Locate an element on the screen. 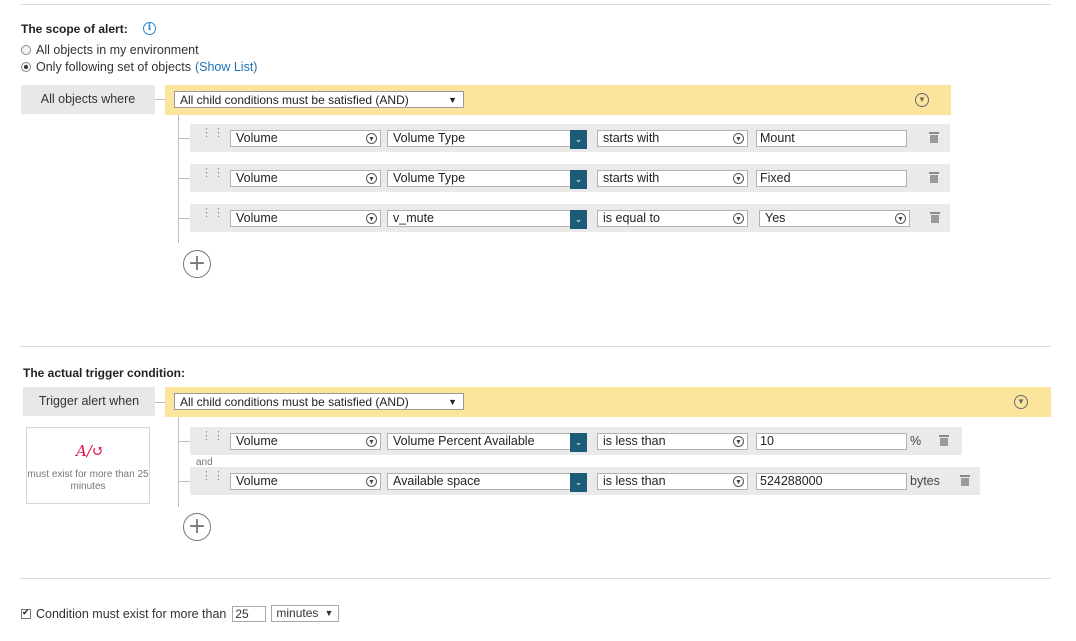 Image resolution: width=1076 pixels, height=641 pixels. field-select: v_mute ⌄ is located at coordinates (487, 219).